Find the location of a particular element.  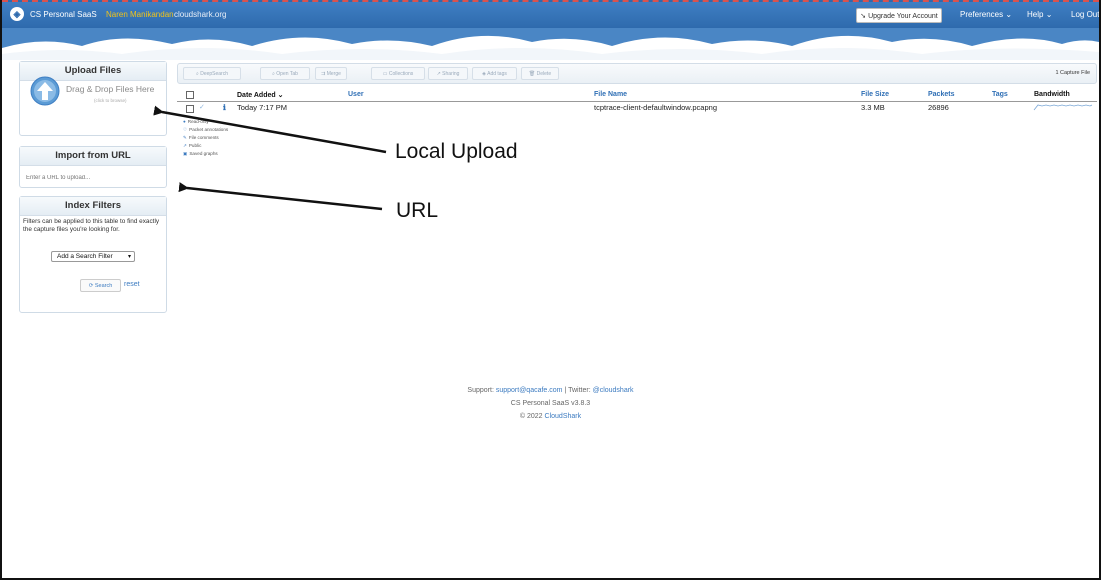

version-text: CS Personal SaaS v3.8.3 is located at coordinates (550, 403).